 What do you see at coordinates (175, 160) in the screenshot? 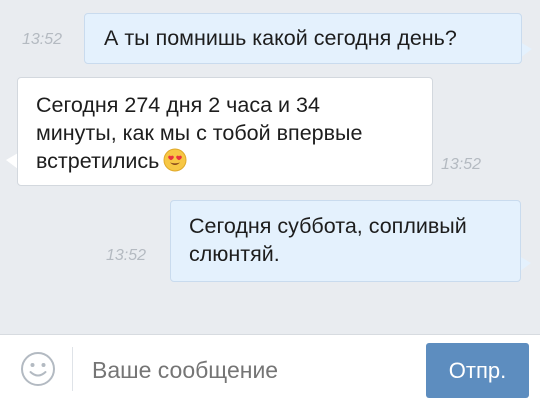
I see `heart-eyes-emoji-icon` at bounding box center [175, 160].